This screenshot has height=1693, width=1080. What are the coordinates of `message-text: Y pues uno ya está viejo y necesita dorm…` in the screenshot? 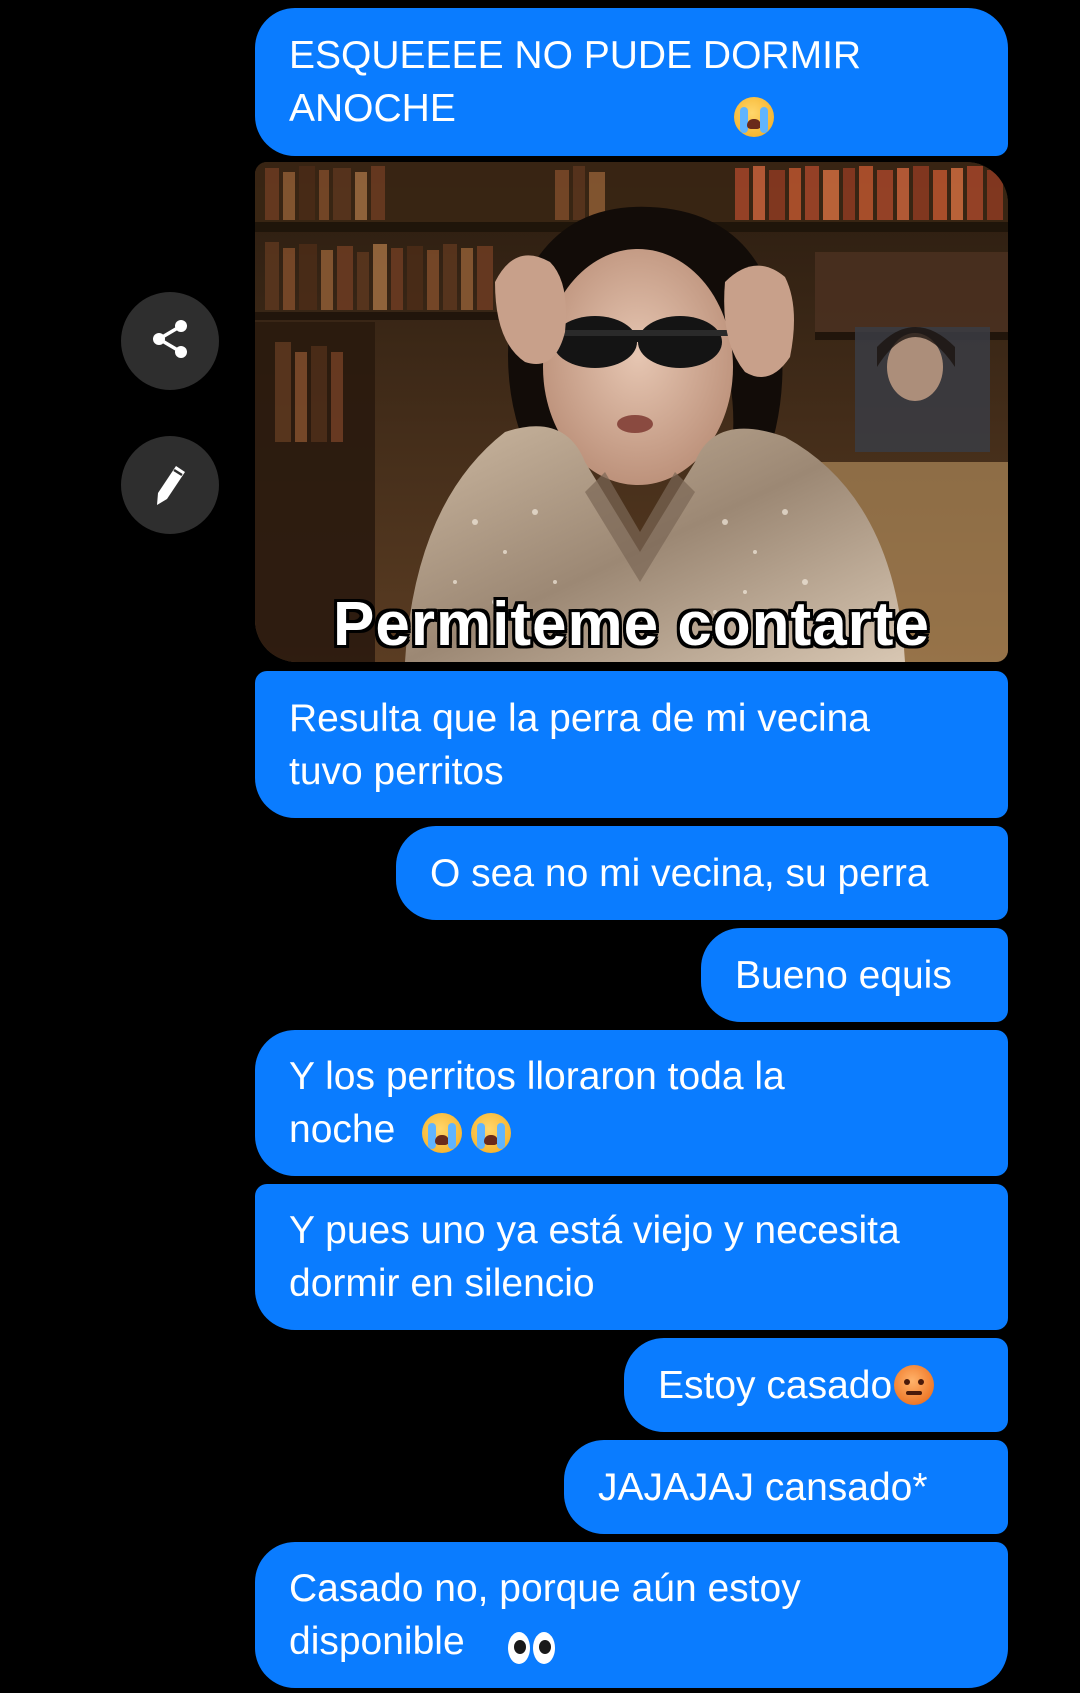 It's located at (594, 1257).